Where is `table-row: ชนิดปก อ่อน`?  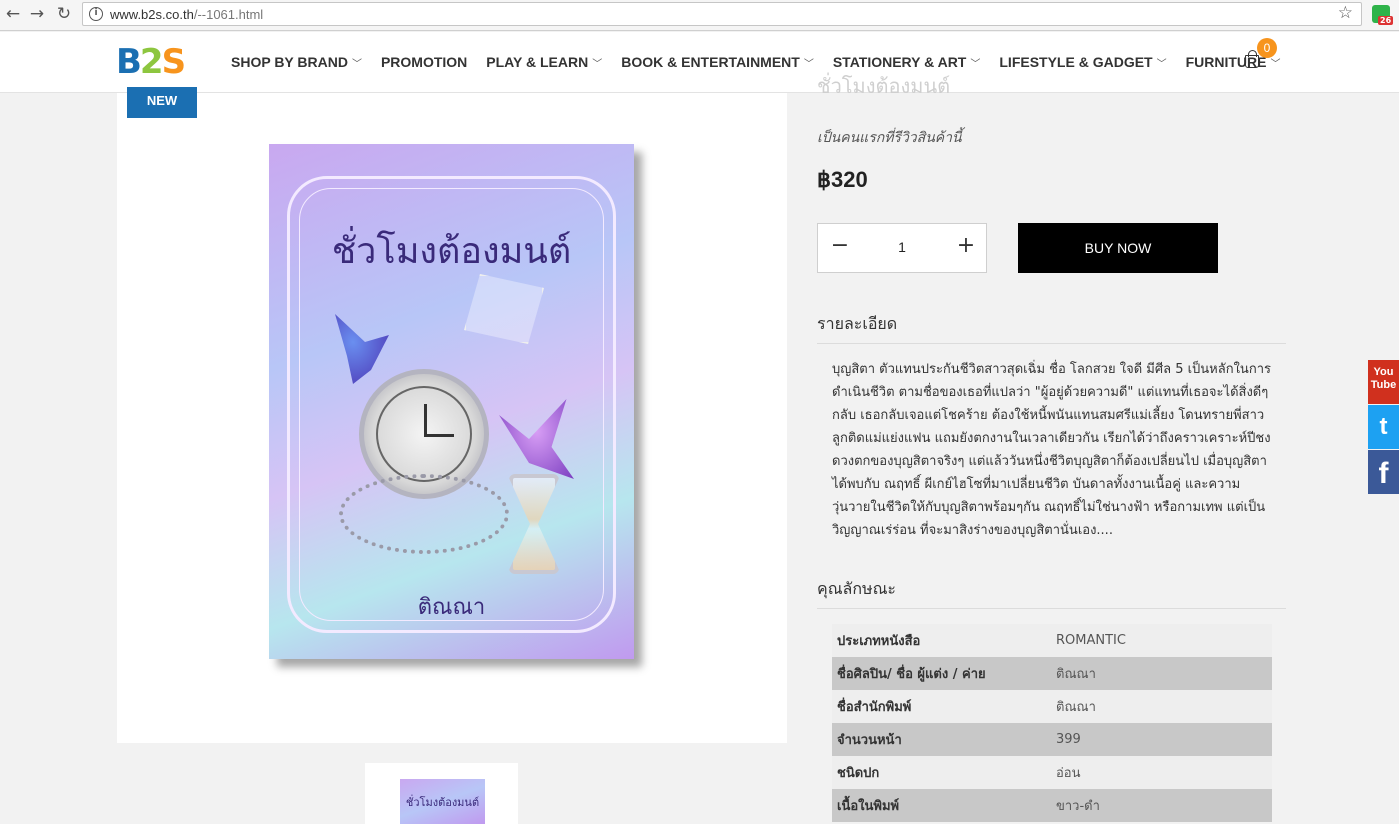 table-row: ชนิดปก อ่อน is located at coordinates (1052, 772).